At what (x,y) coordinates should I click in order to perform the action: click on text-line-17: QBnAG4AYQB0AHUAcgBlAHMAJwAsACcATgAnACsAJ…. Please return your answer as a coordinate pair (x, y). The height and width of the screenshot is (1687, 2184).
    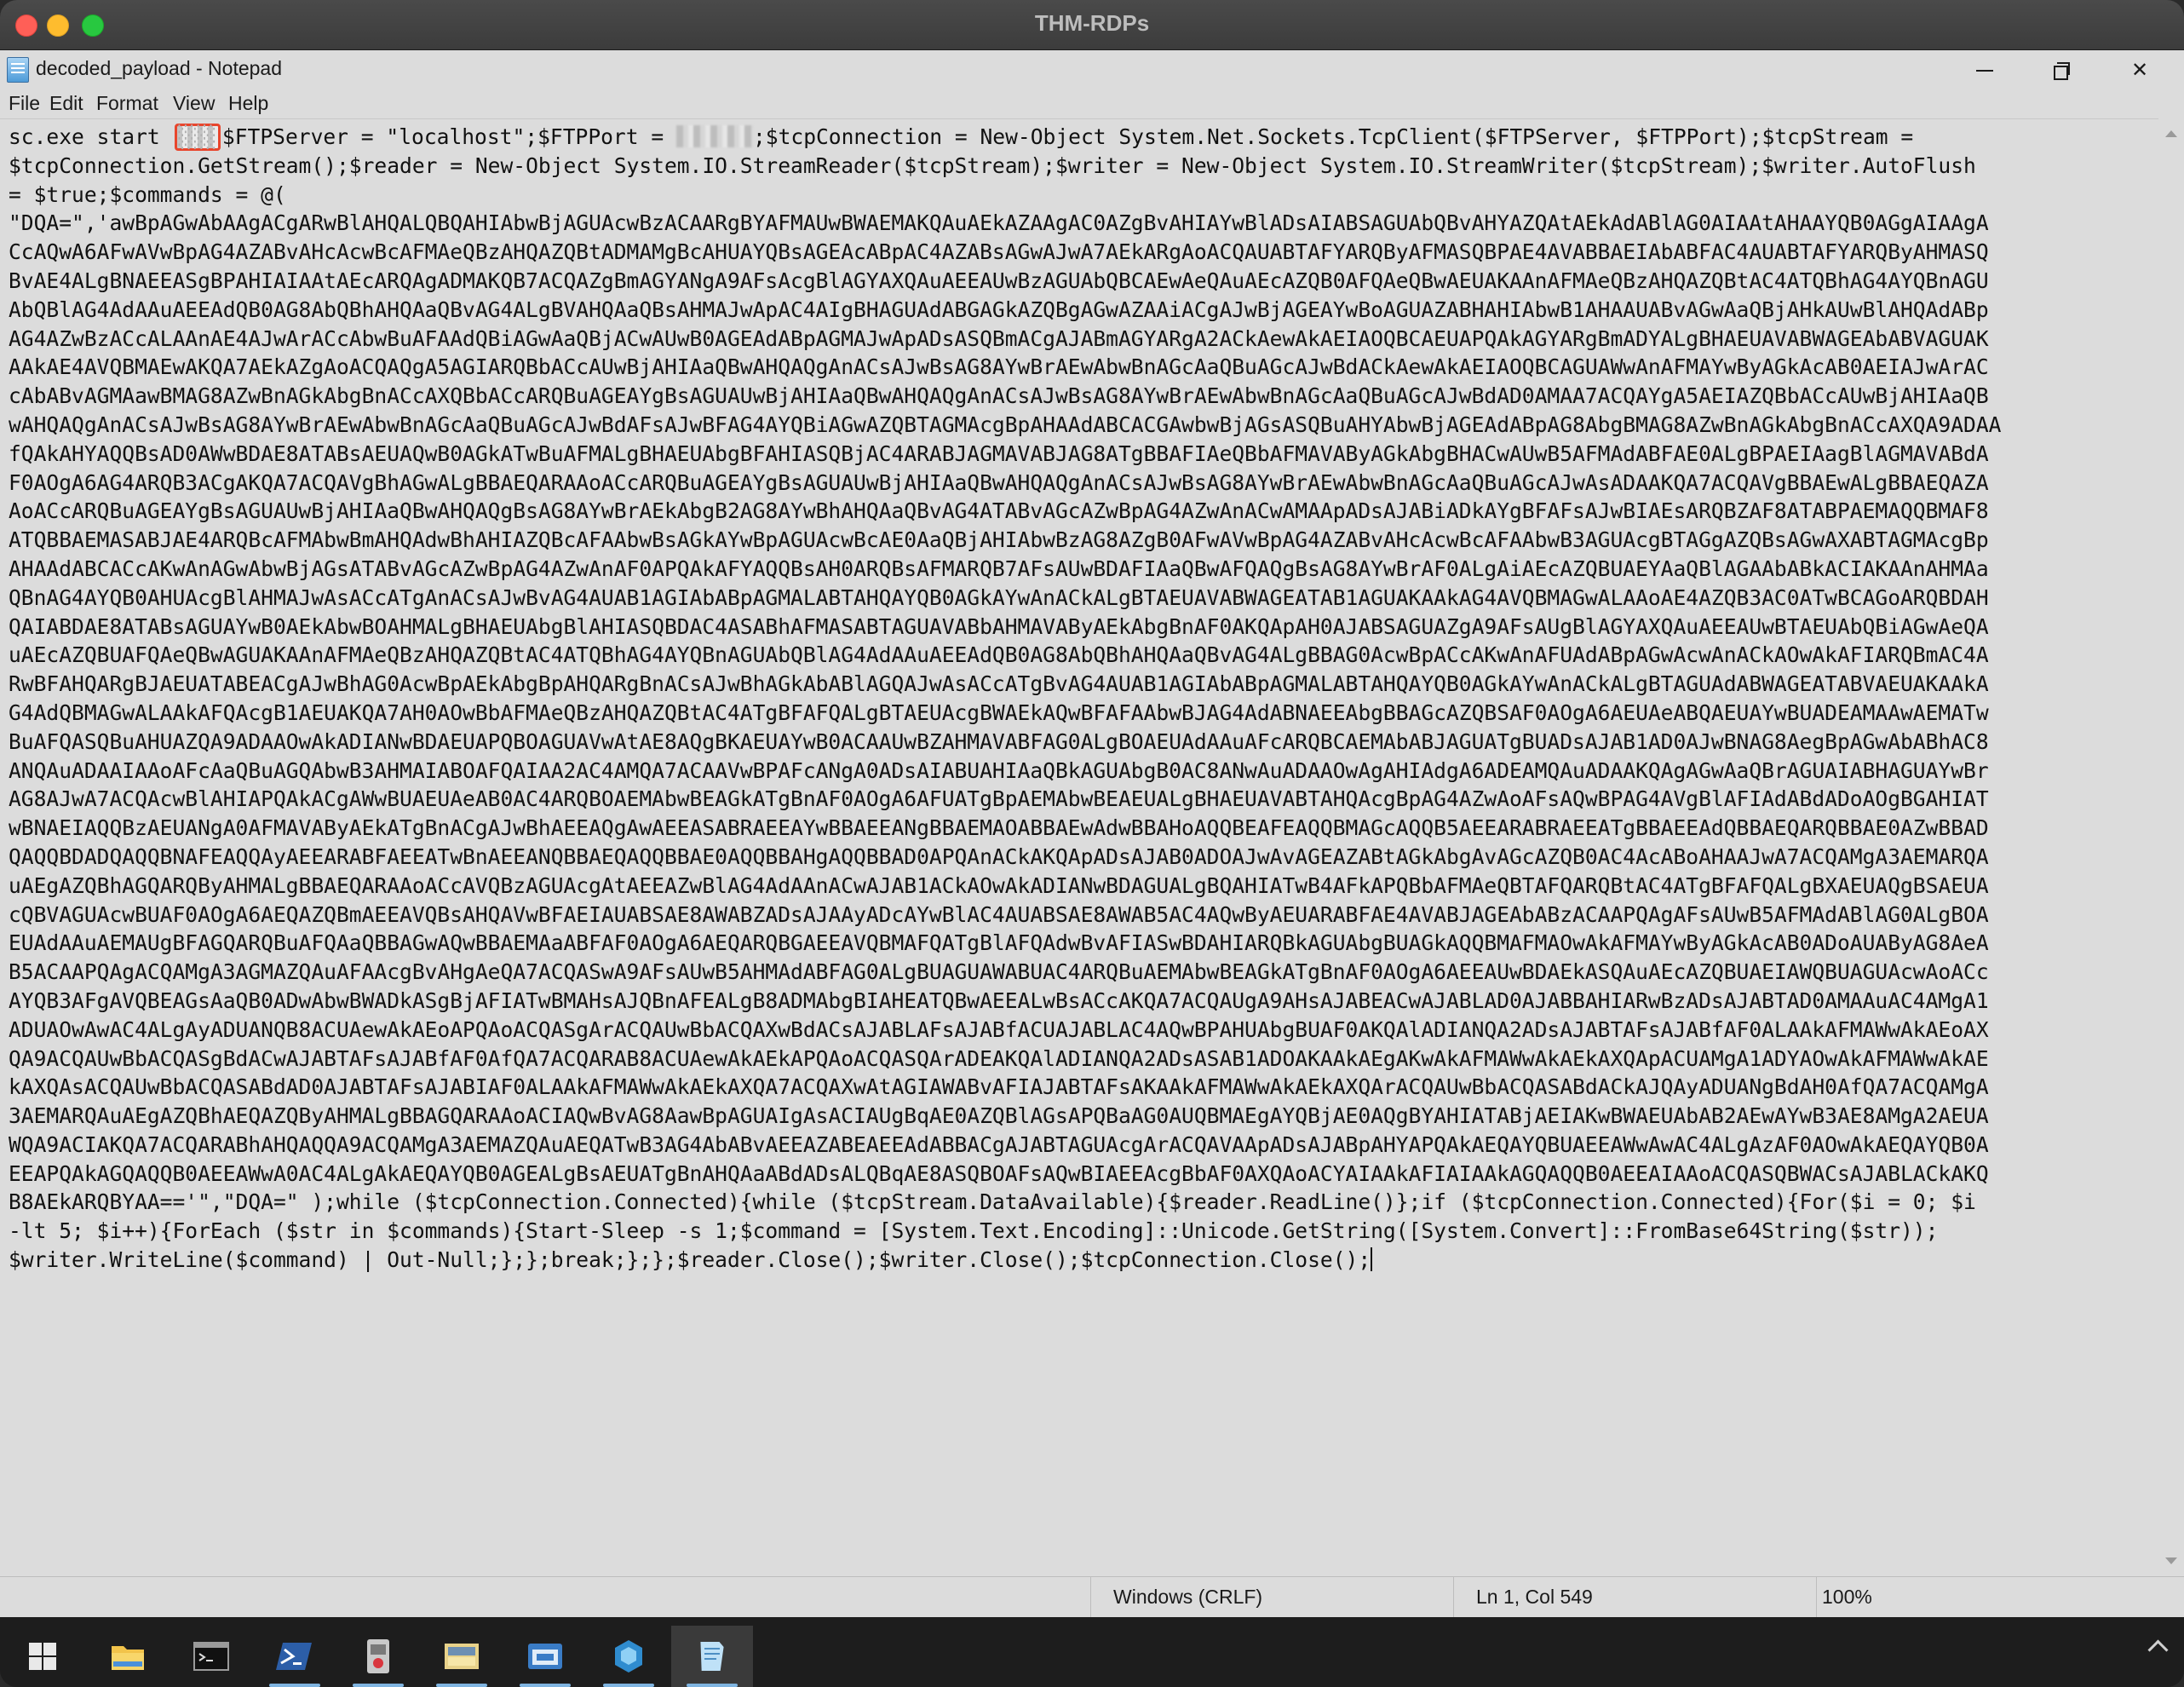
    Looking at the image, I should click on (999, 597).